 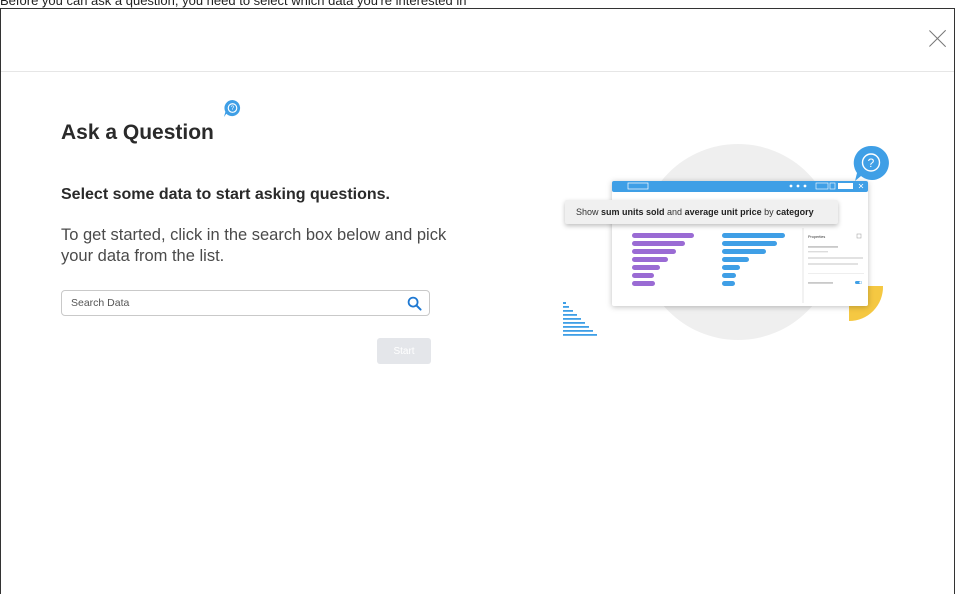 I want to click on illustration: Properties ?, so click(x=726, y=242).